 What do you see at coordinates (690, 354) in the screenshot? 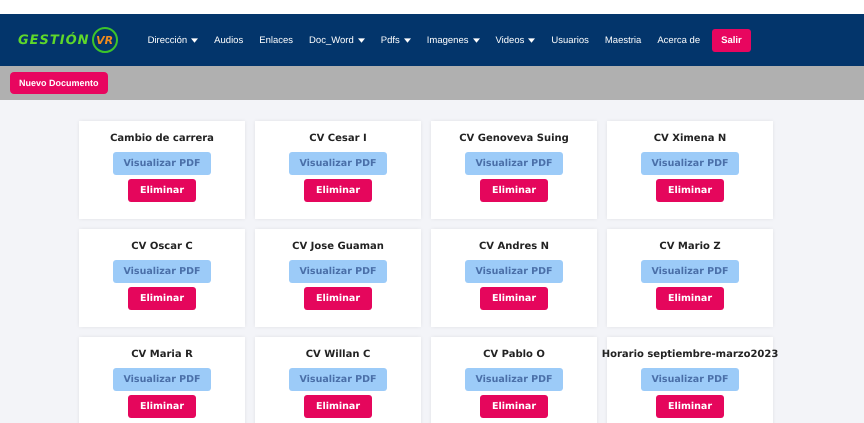
I see `document-title: Horario septiembre-marzo2023` at bounding box center [690, 354].